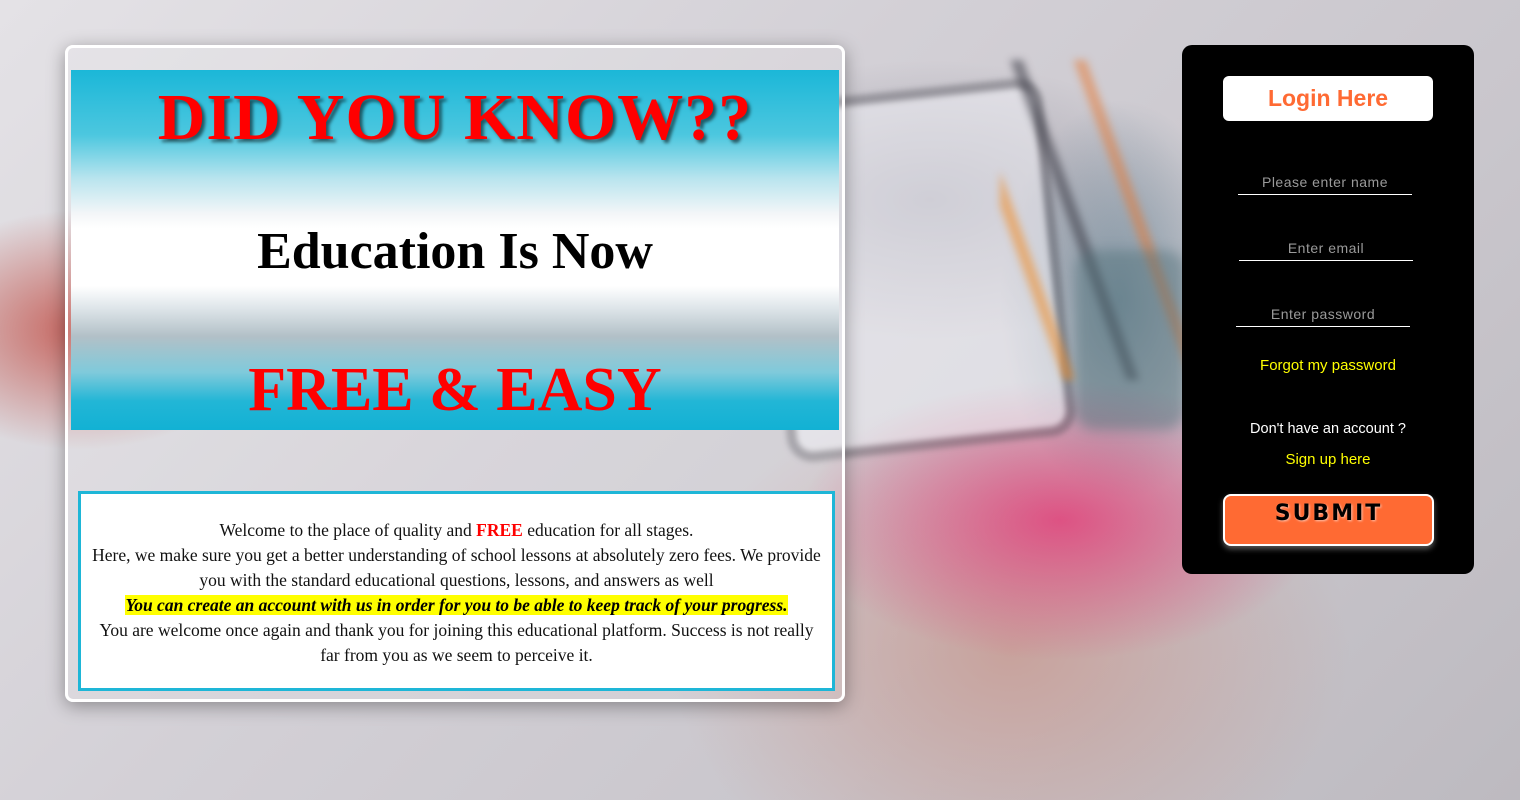 The height and width of the screenshot is (800, 1520). What do you see at coordinates (1328, 98) in the screenshot?
I see `login-title: Login Here` at bounding box center [1328, 98].